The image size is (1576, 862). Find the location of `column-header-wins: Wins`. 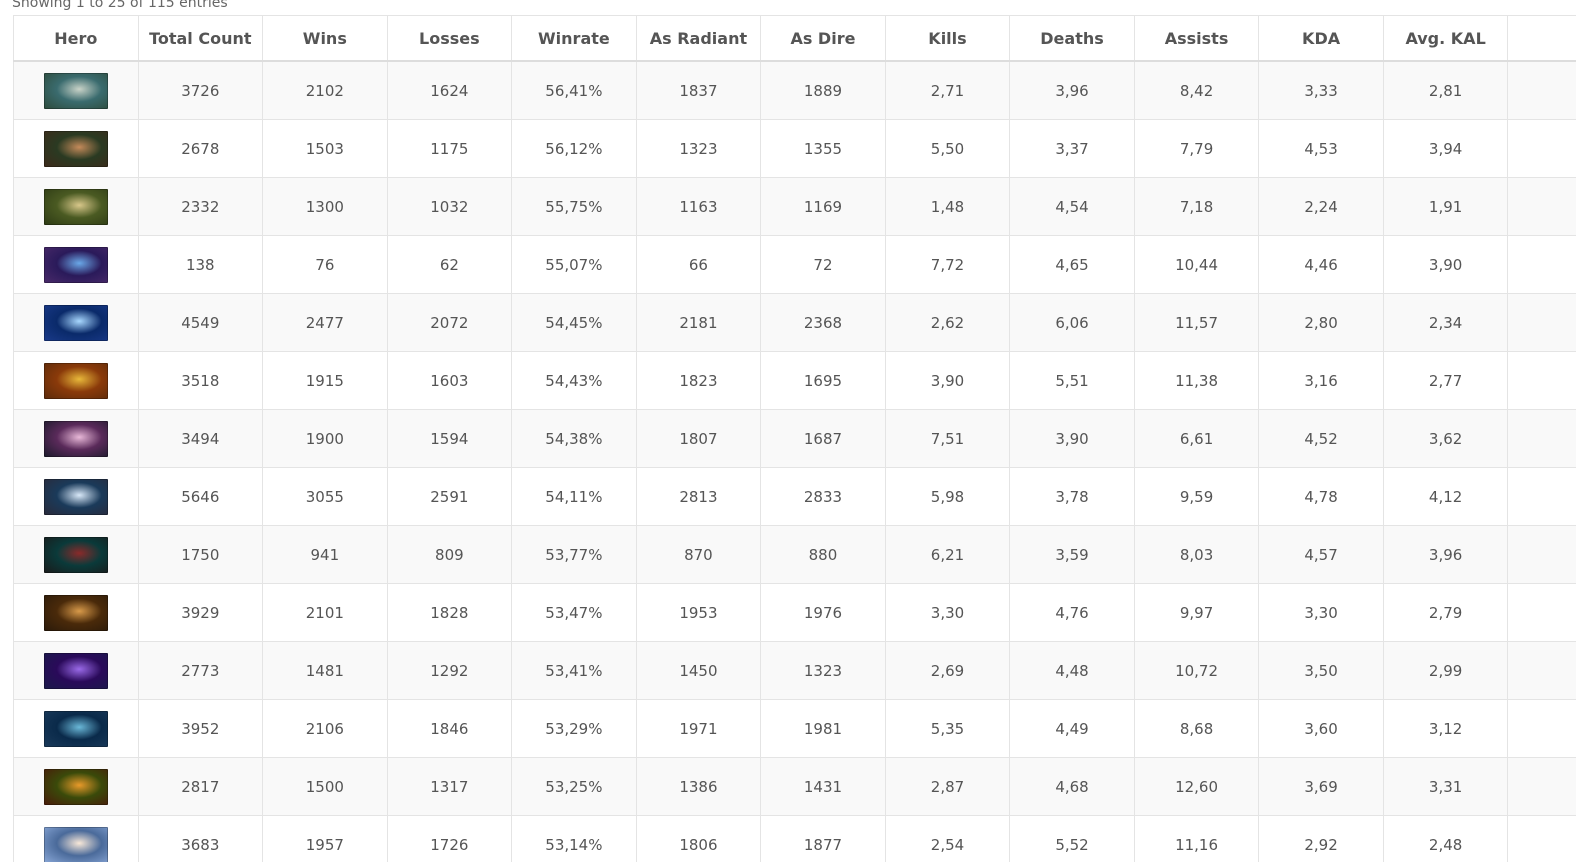

column-header-wins: Wins is located at coordinates (325, 38).